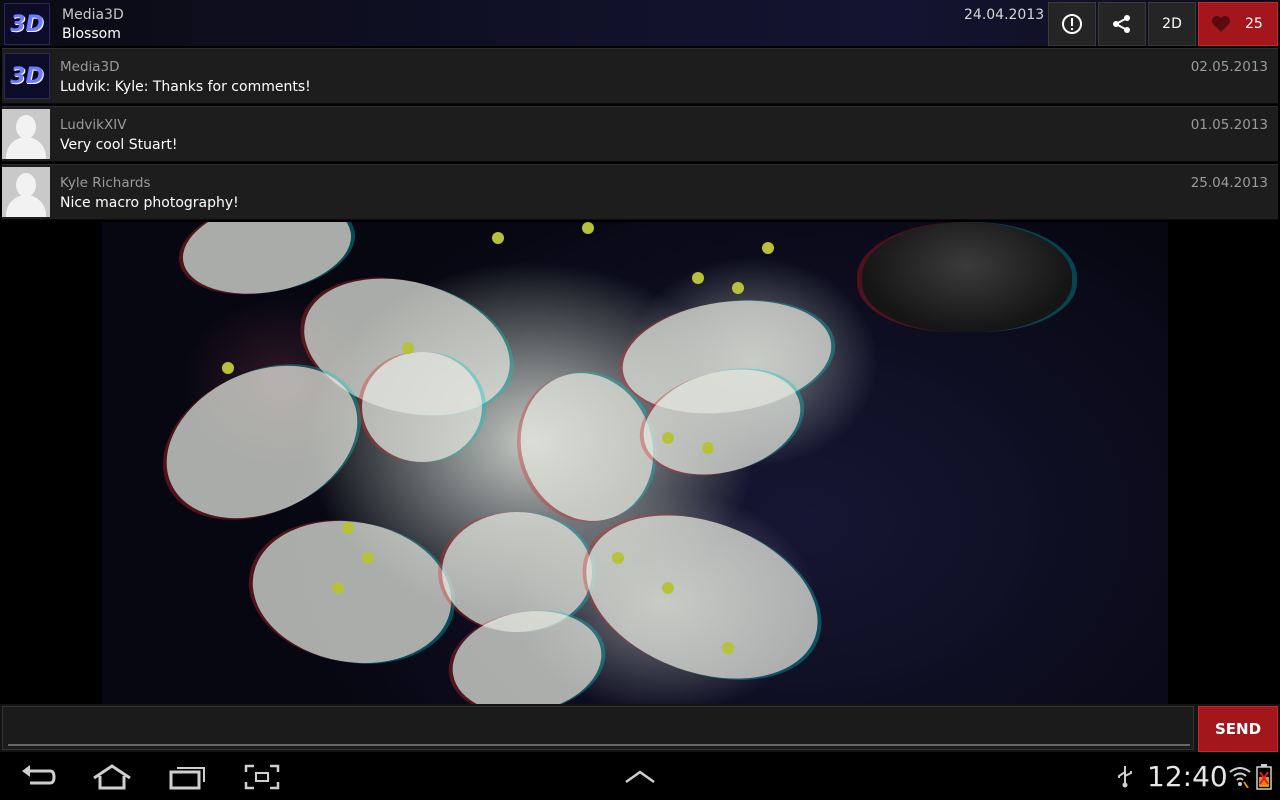 The image size is (1280, 800). Describe the element at coordinates (1229, 183) in the screenshot. I see `comment-date: 25.04.2013` at that location.